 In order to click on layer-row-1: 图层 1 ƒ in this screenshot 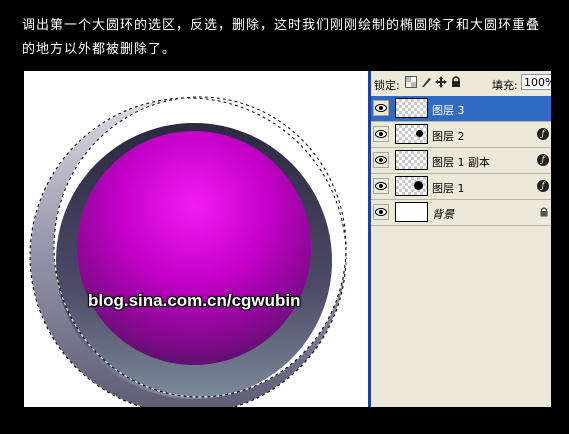, I will do `click(461, 187)`.